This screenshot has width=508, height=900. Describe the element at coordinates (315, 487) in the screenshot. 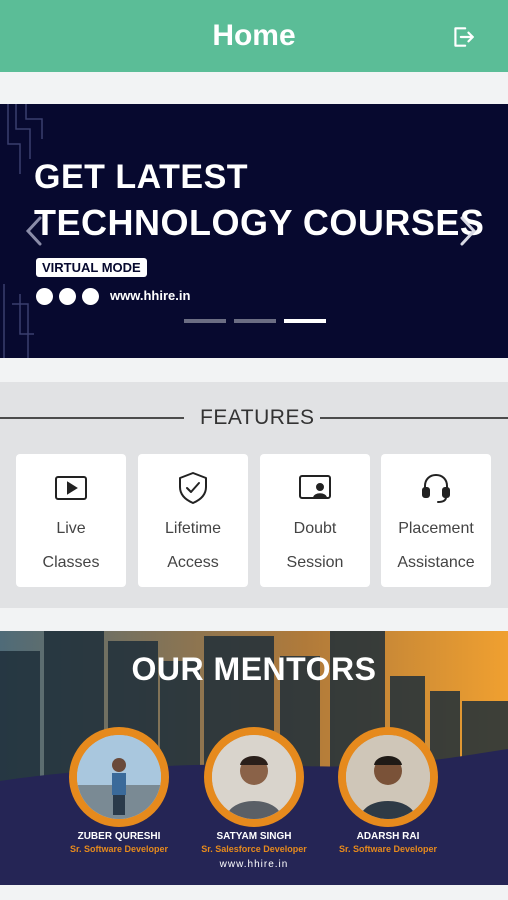

I see `video-call-icon` at that location.